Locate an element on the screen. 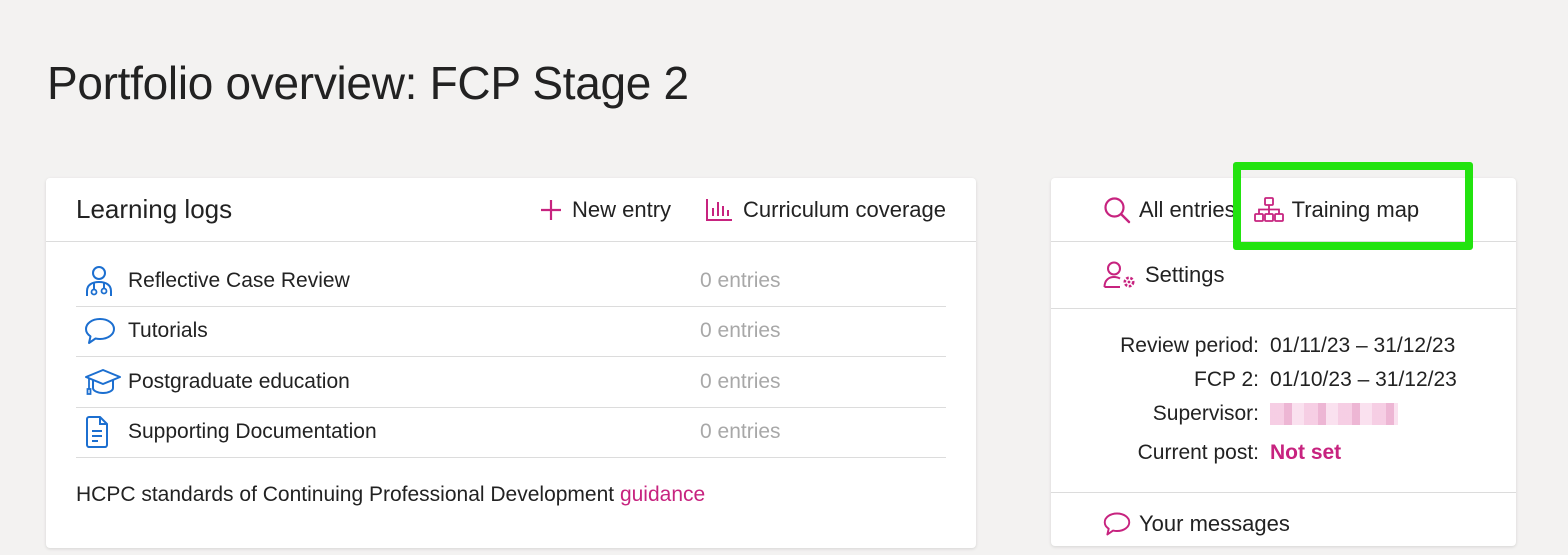 The height and width of the screenshot is (555, 1568). settings-label: Settings is located at coordinates (1185, 274).